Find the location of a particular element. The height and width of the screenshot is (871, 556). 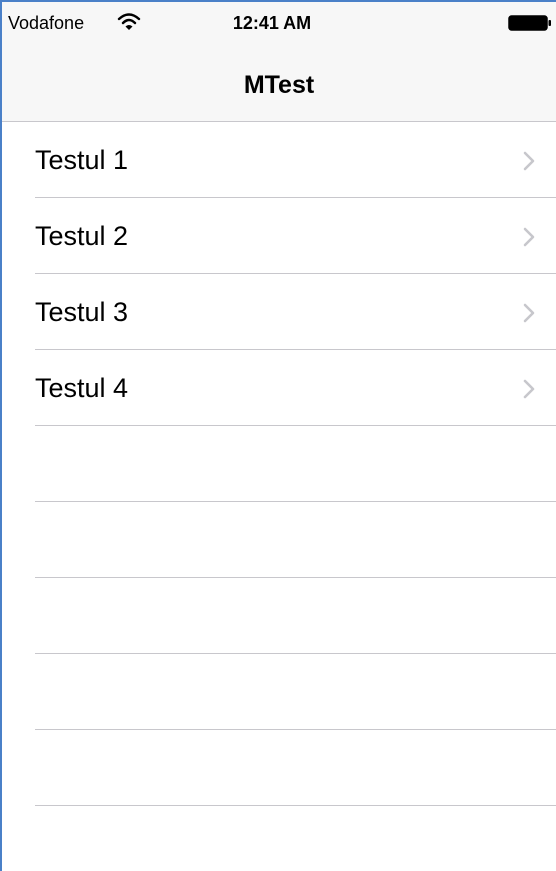

list-item-label: Testul 2 is located at coordinates (82, 236).